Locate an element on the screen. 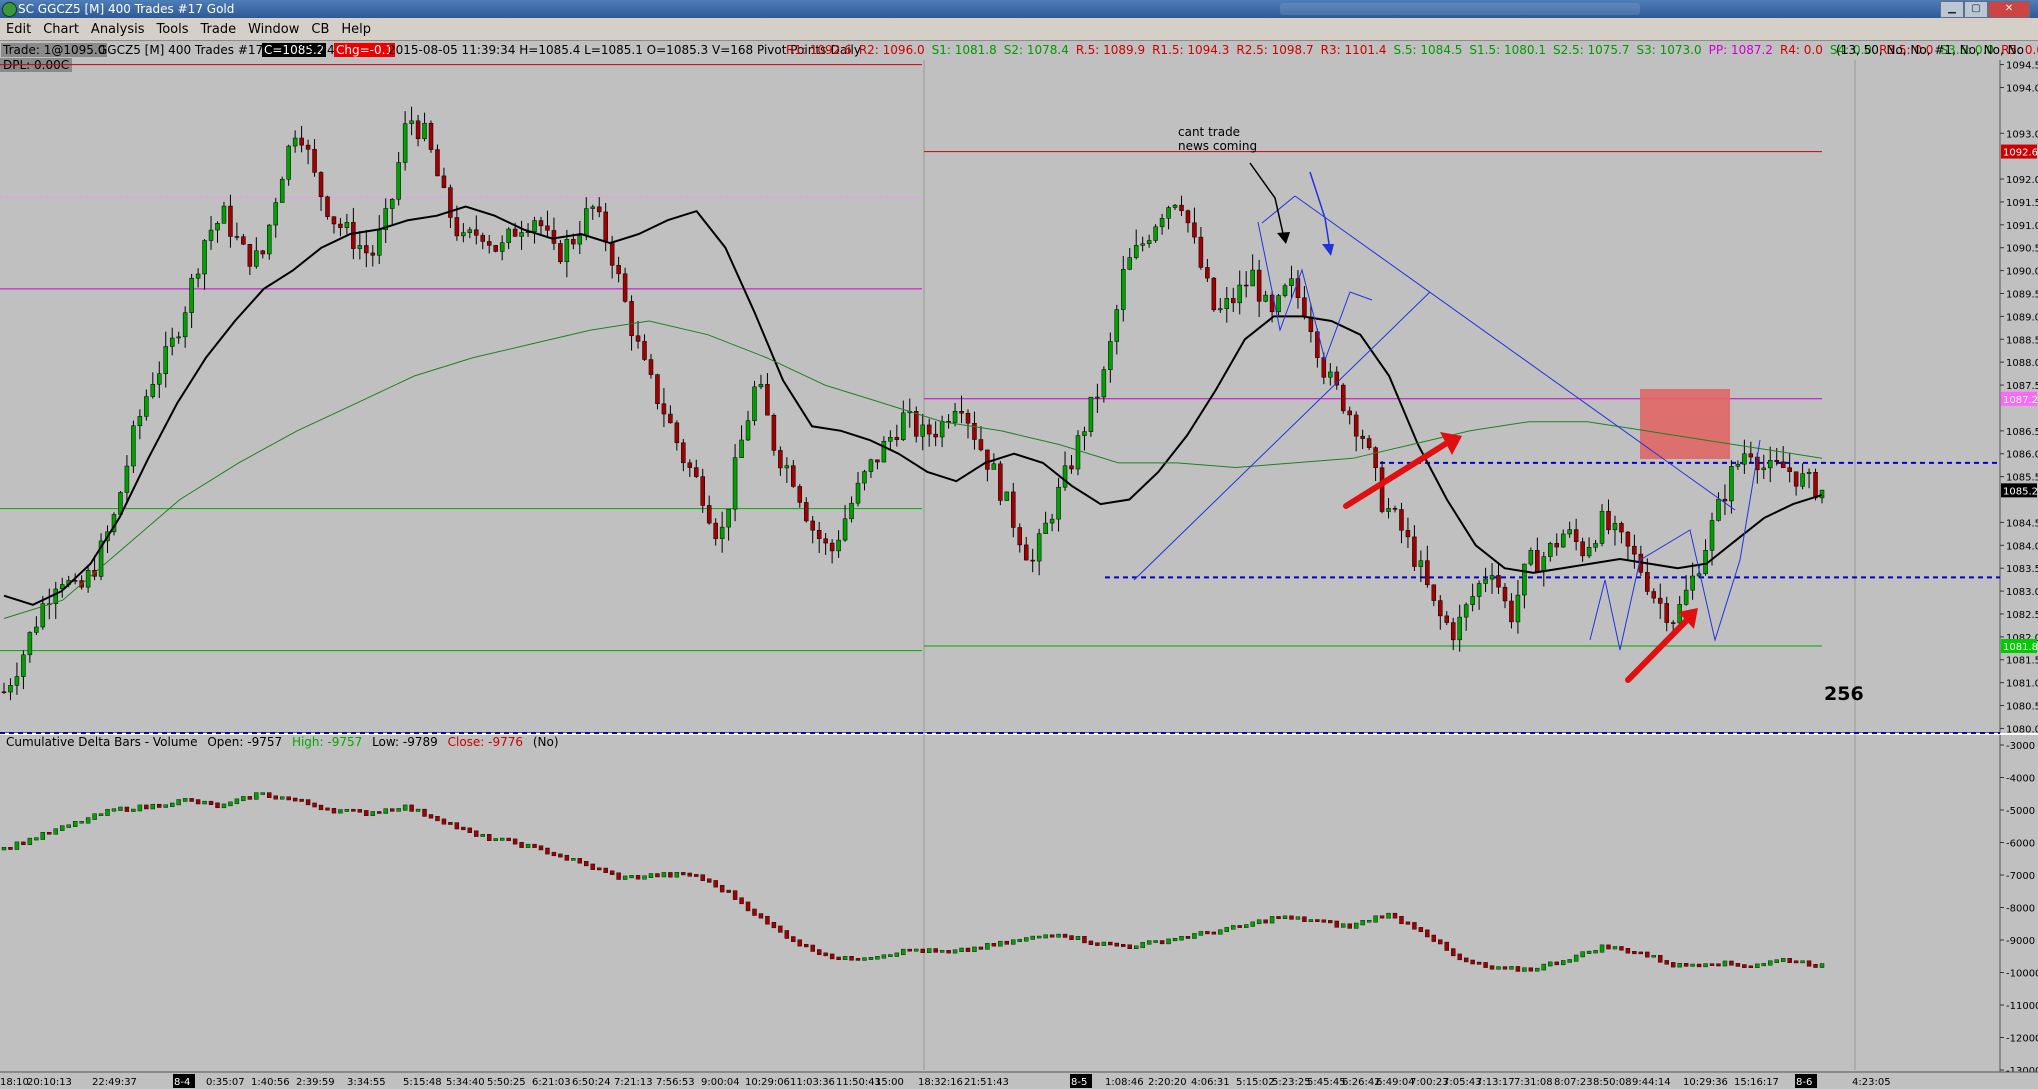  time-label: 7:56:53 is located at coordinates (675, 1082).